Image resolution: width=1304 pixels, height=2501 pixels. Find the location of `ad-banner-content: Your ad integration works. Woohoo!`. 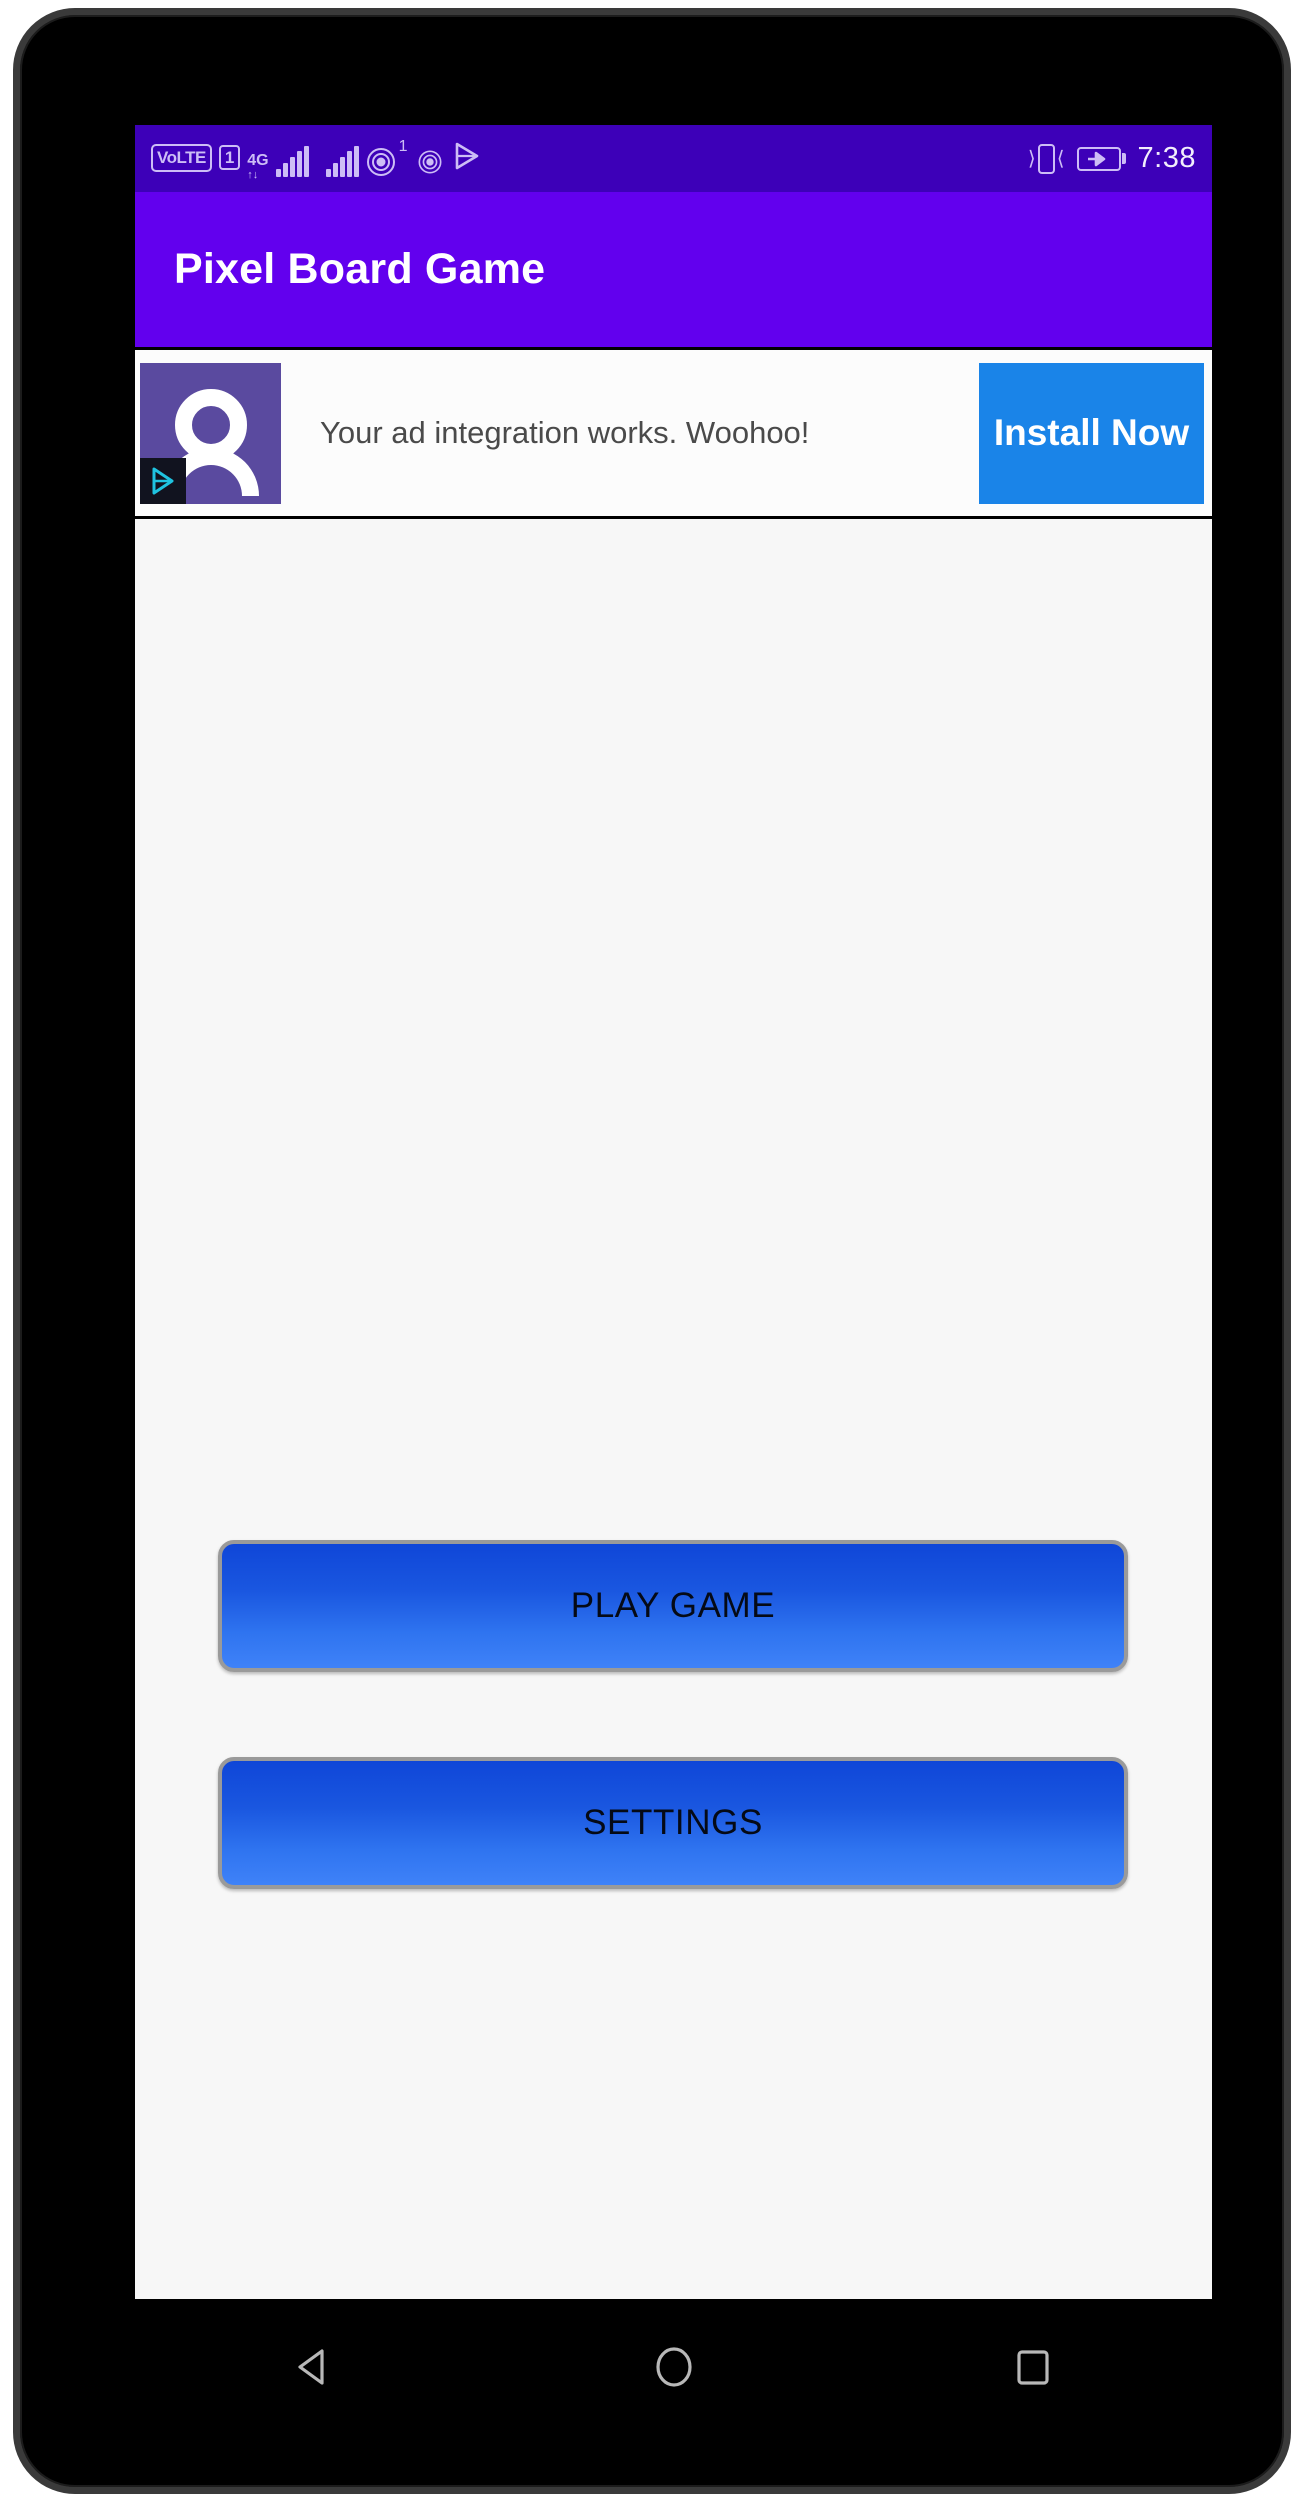

ad-banner-content: Your ad integration works. Woohoo! is located at coordinates (559, 433).